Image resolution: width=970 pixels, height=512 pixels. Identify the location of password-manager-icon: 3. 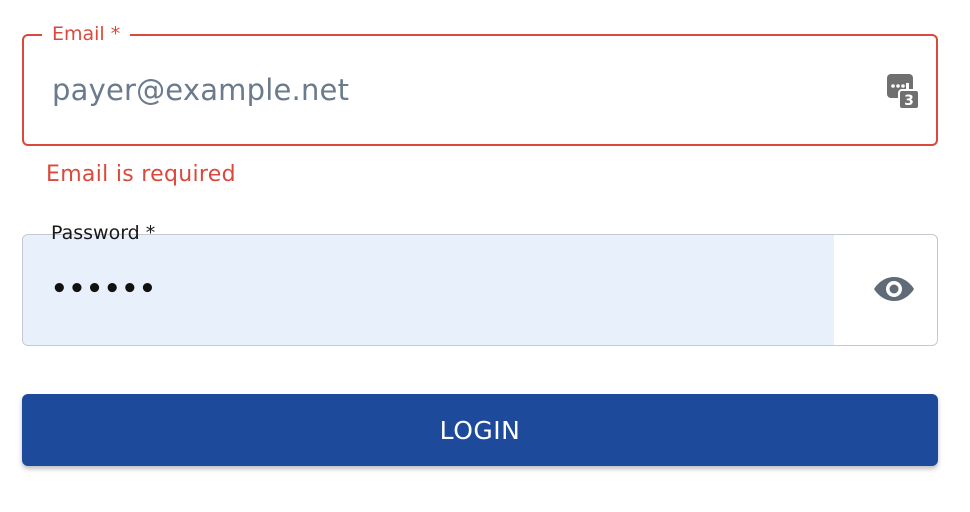
(903, 91).